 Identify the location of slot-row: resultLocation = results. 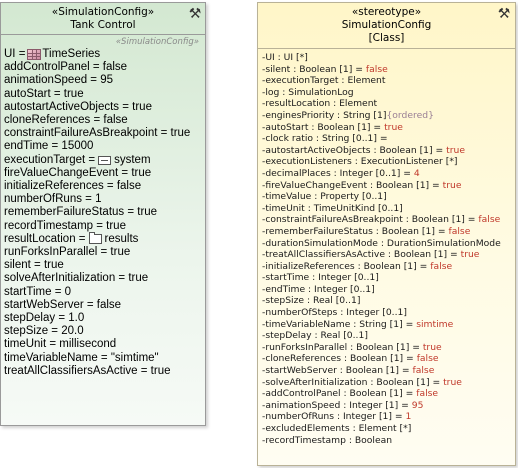
(103, 239).